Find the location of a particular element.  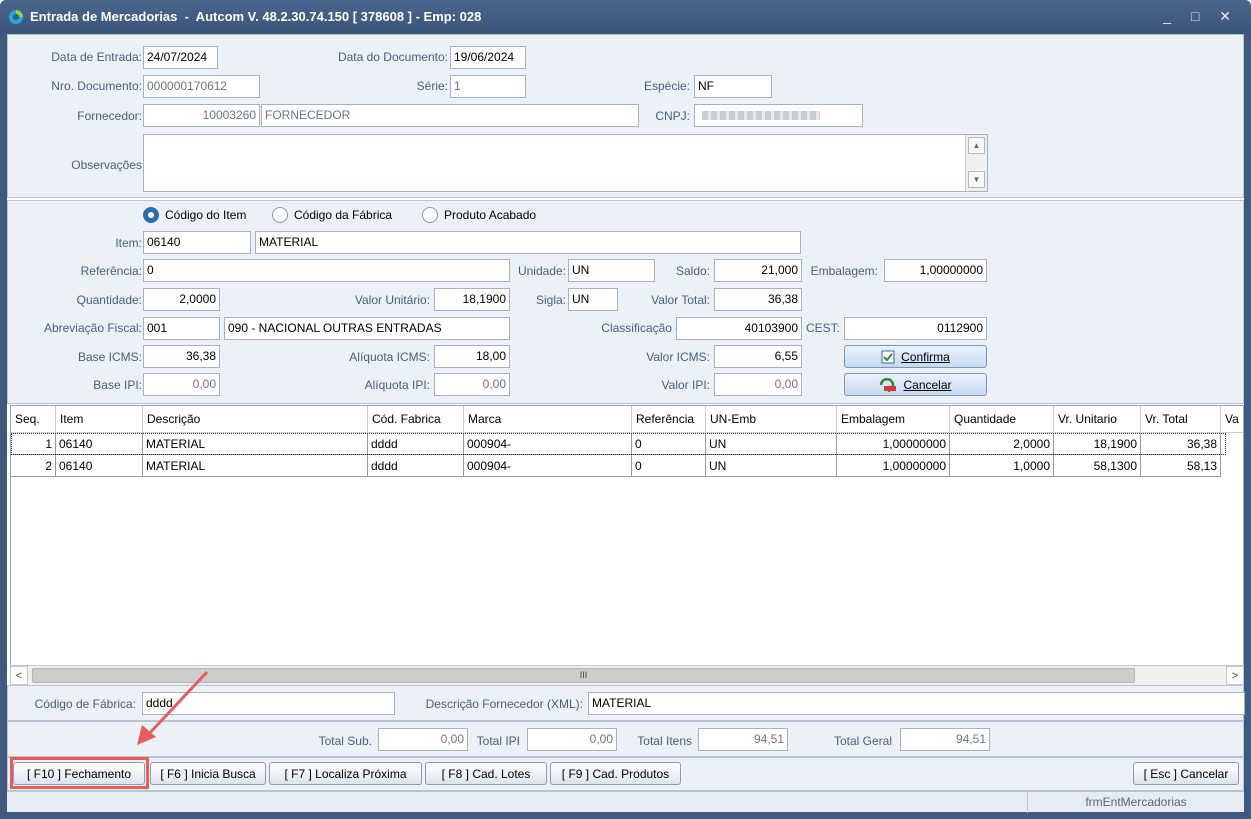

observacoes-scrollbar: ▲ ▼ is located at coordinates (976, 163).